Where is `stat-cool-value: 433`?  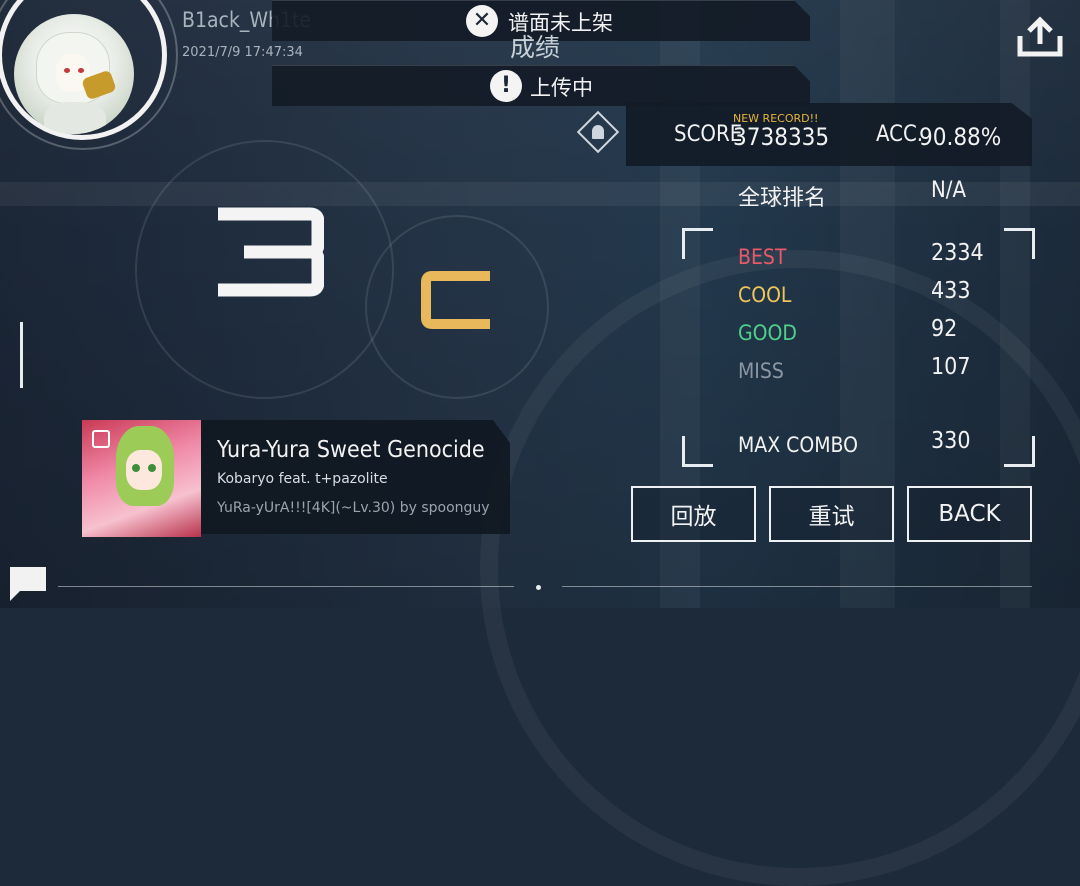
stat-cool-value: 433 is located at coordinates (951, 291).